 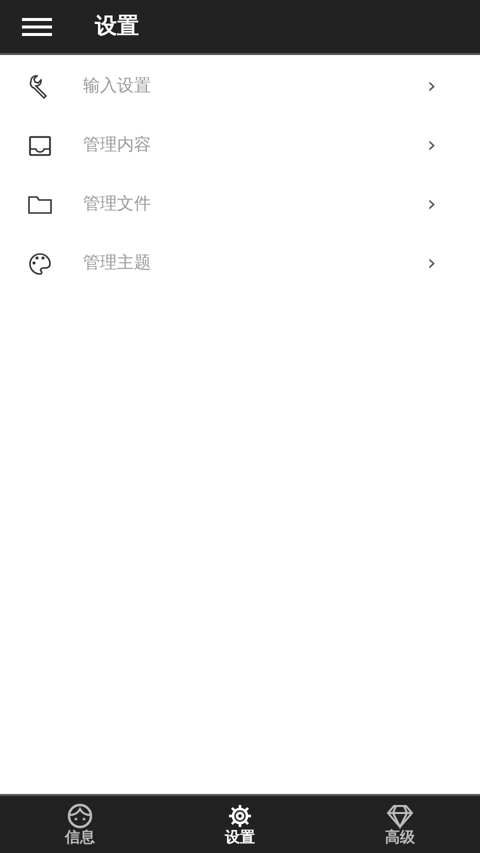 I want to click on menu-item: 输入设置 ›, so click(x=240, y=86).